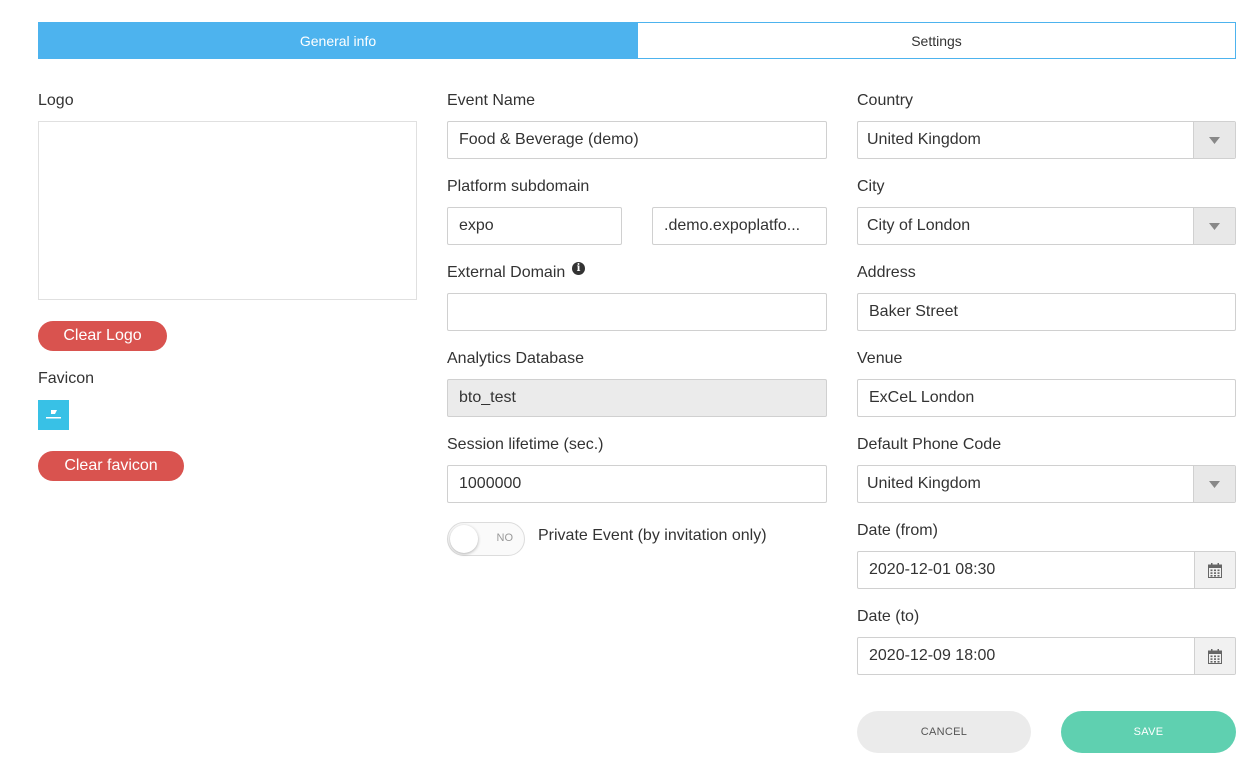 The image size is (1245, 779). I want to click on favicon-label: Favicon, so click(66, 378).